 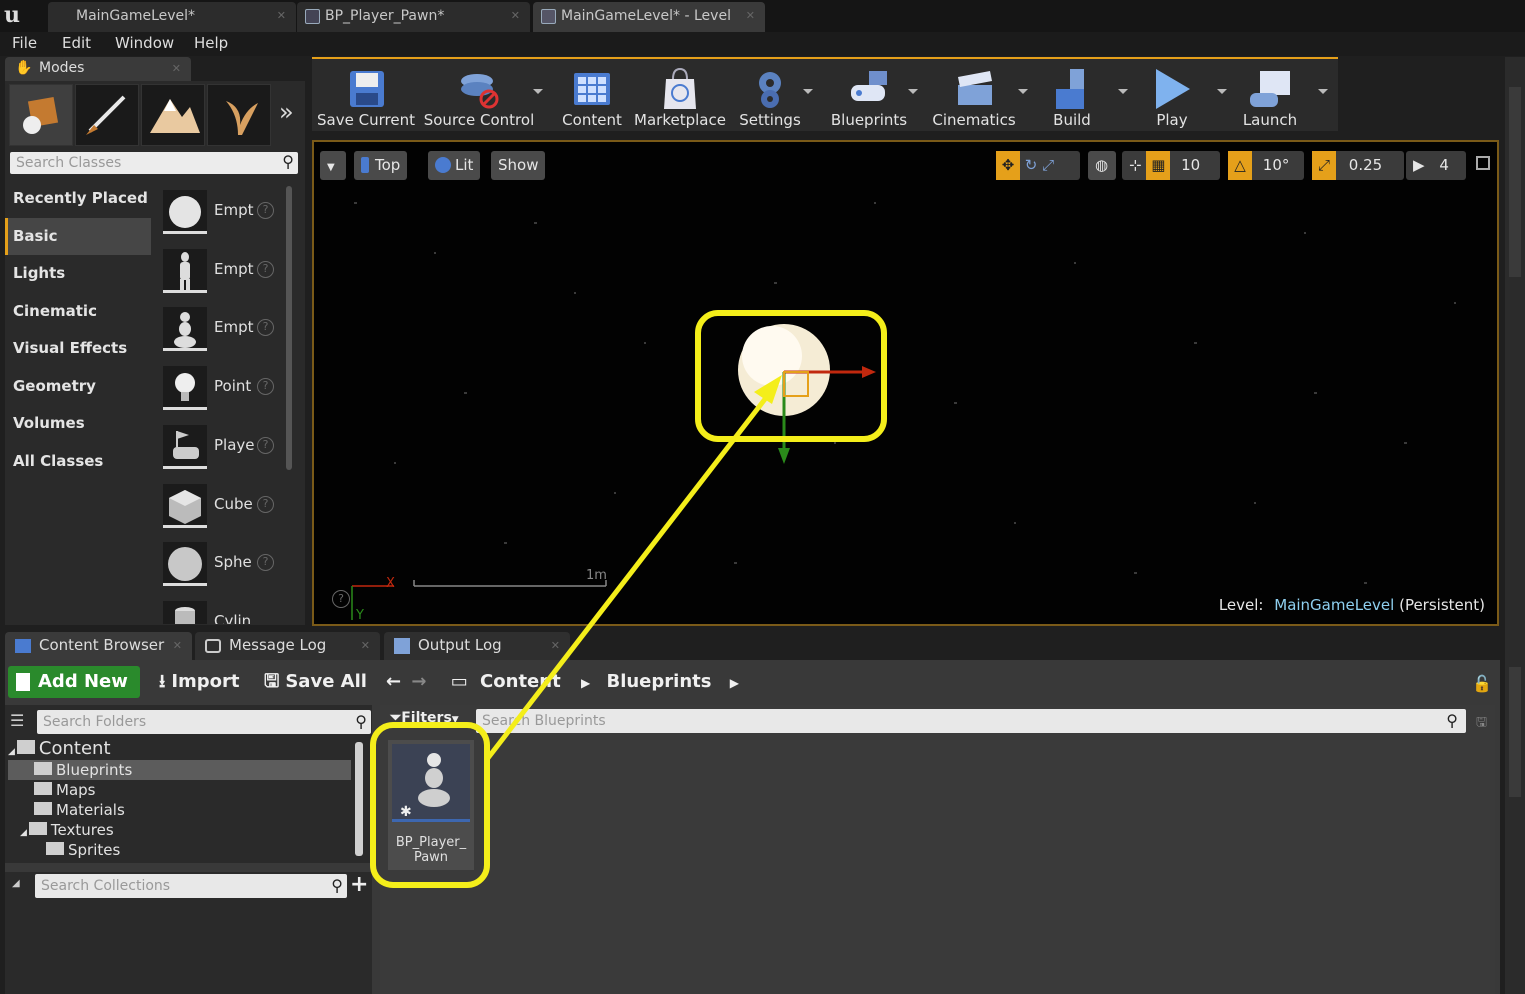 I want to click on source-control-button: Source Control, so click(x=479, y=96).